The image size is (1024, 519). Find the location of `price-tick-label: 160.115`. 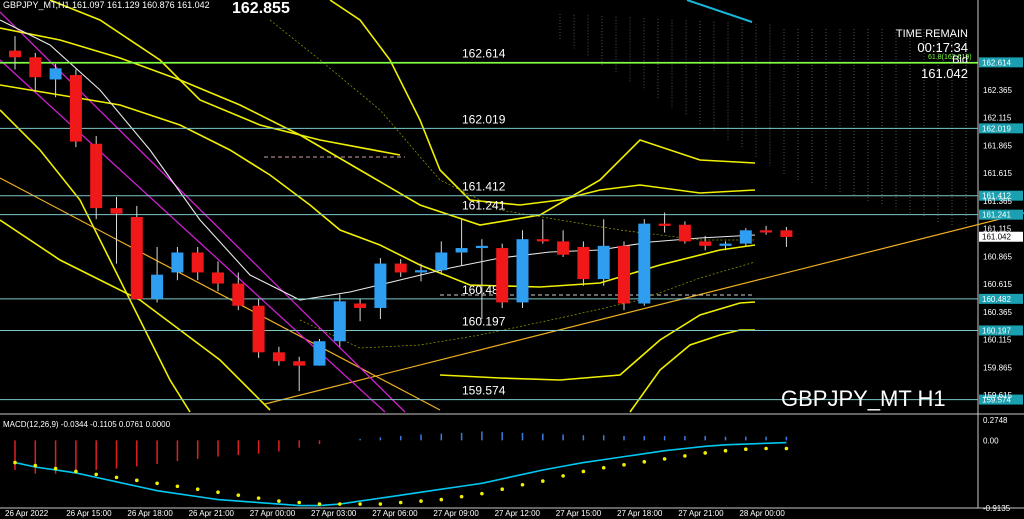

price-tick-label: 160.115 is located at coordinates (997, 340).